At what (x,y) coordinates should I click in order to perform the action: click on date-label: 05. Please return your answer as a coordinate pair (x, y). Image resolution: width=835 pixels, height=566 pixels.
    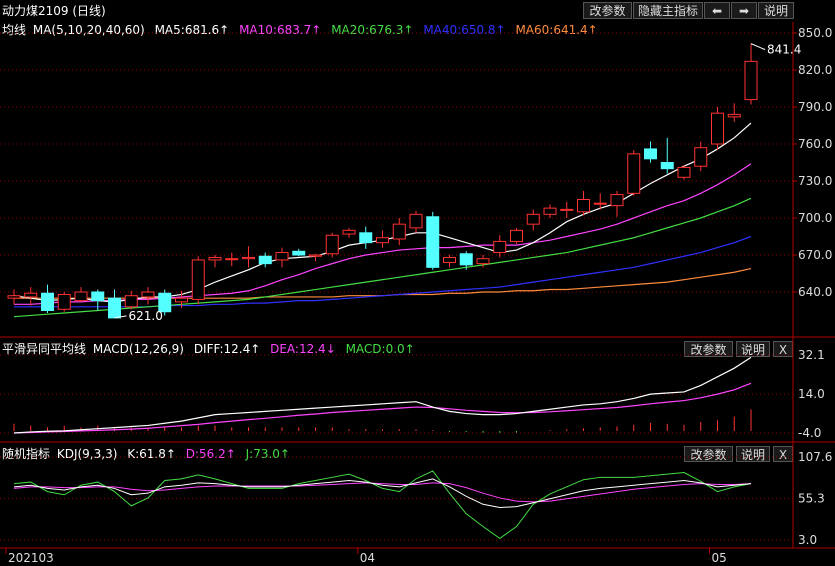
    Looking at the image, I should click on (719, 558).